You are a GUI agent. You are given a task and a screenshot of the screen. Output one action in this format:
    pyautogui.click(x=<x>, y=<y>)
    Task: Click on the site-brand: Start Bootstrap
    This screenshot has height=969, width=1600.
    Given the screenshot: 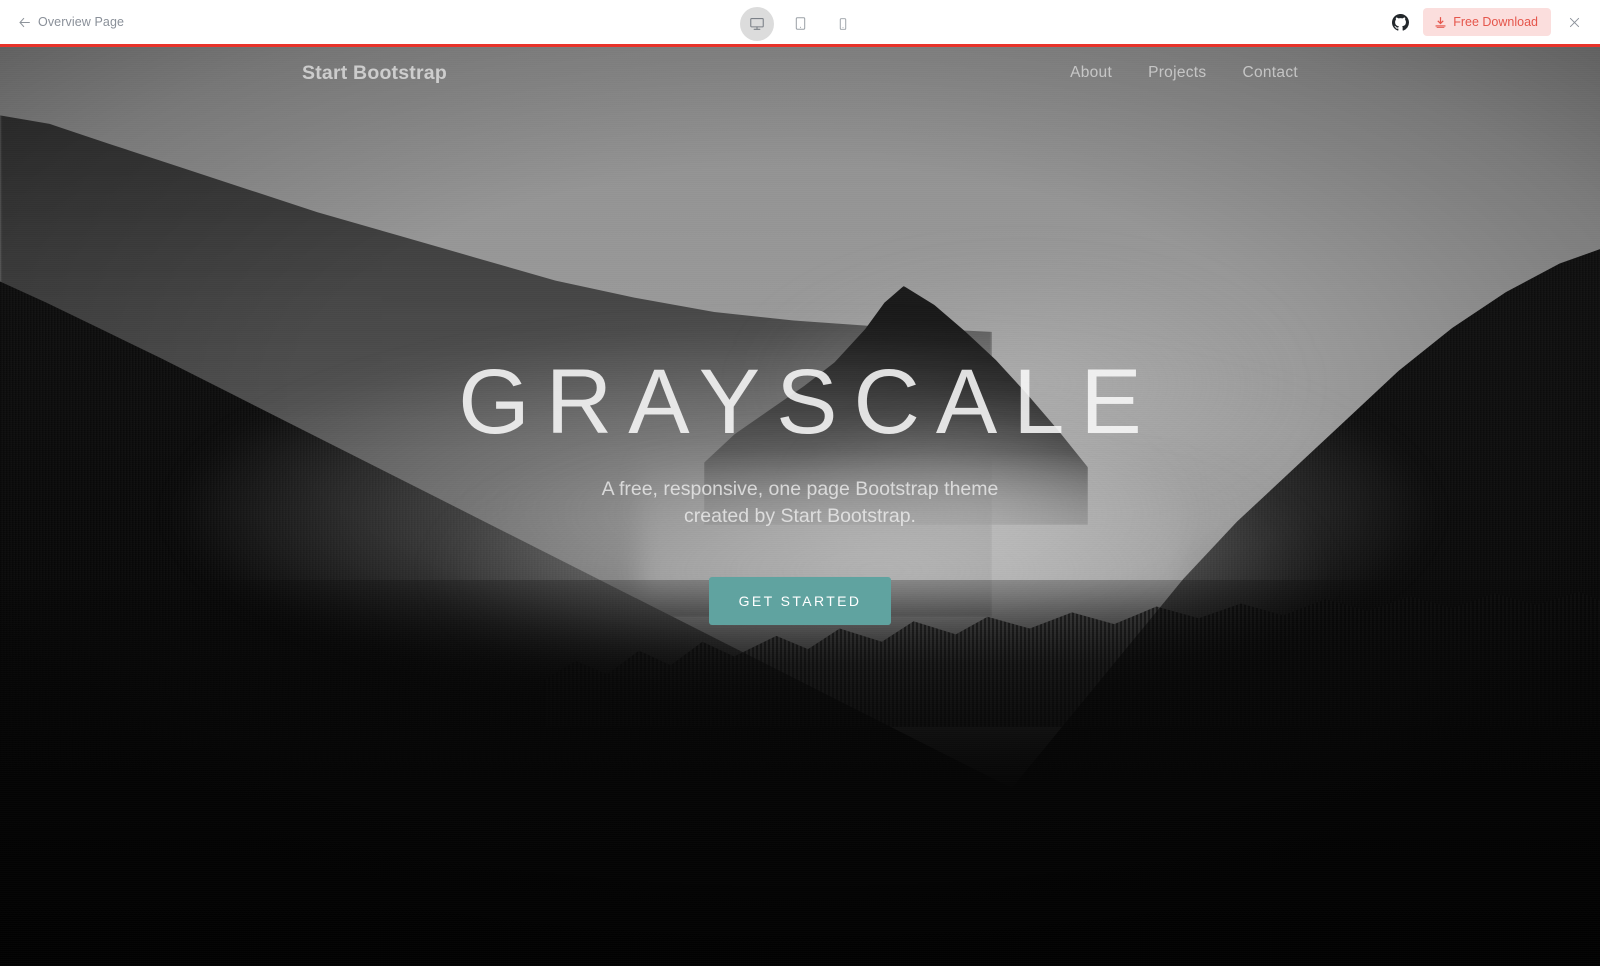 What is the action you would take?
    pyautogui.click(x=374, y=73)
    